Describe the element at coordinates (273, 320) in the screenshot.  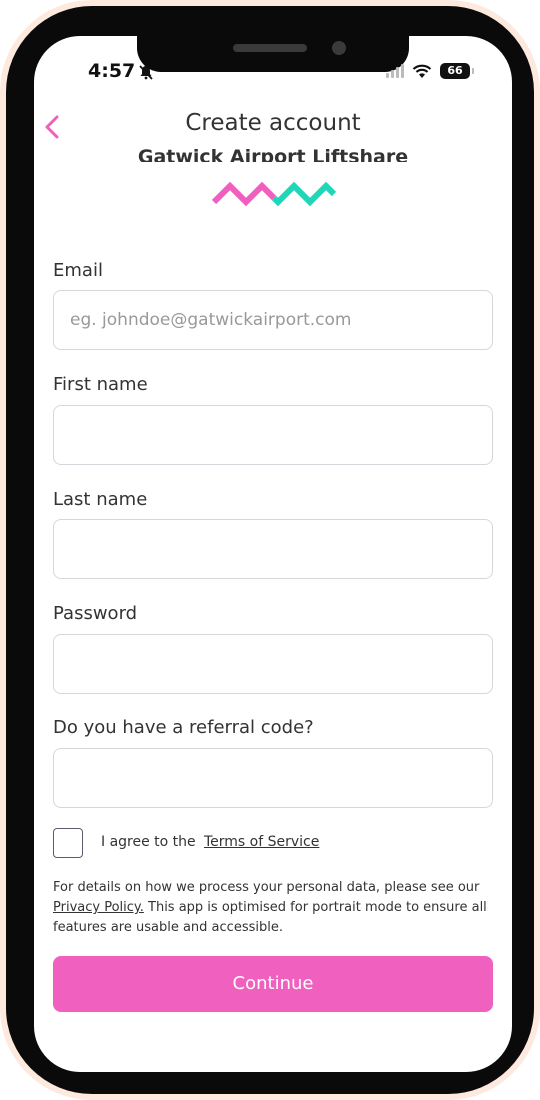
I see `email-field: eg. johndoe@gatwickairport.com` at that location.